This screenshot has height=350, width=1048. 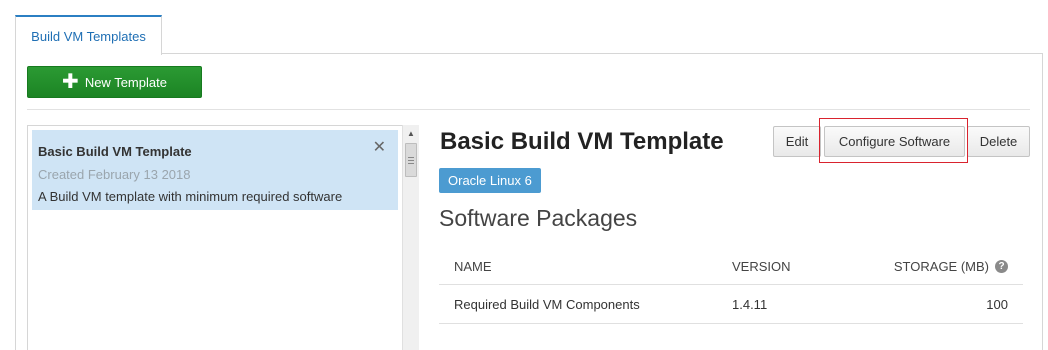 What do you see at coordinates (410, 237) in the screenshot?
I see `list-scrollbar: ▲` at bounding box center [410, 237].